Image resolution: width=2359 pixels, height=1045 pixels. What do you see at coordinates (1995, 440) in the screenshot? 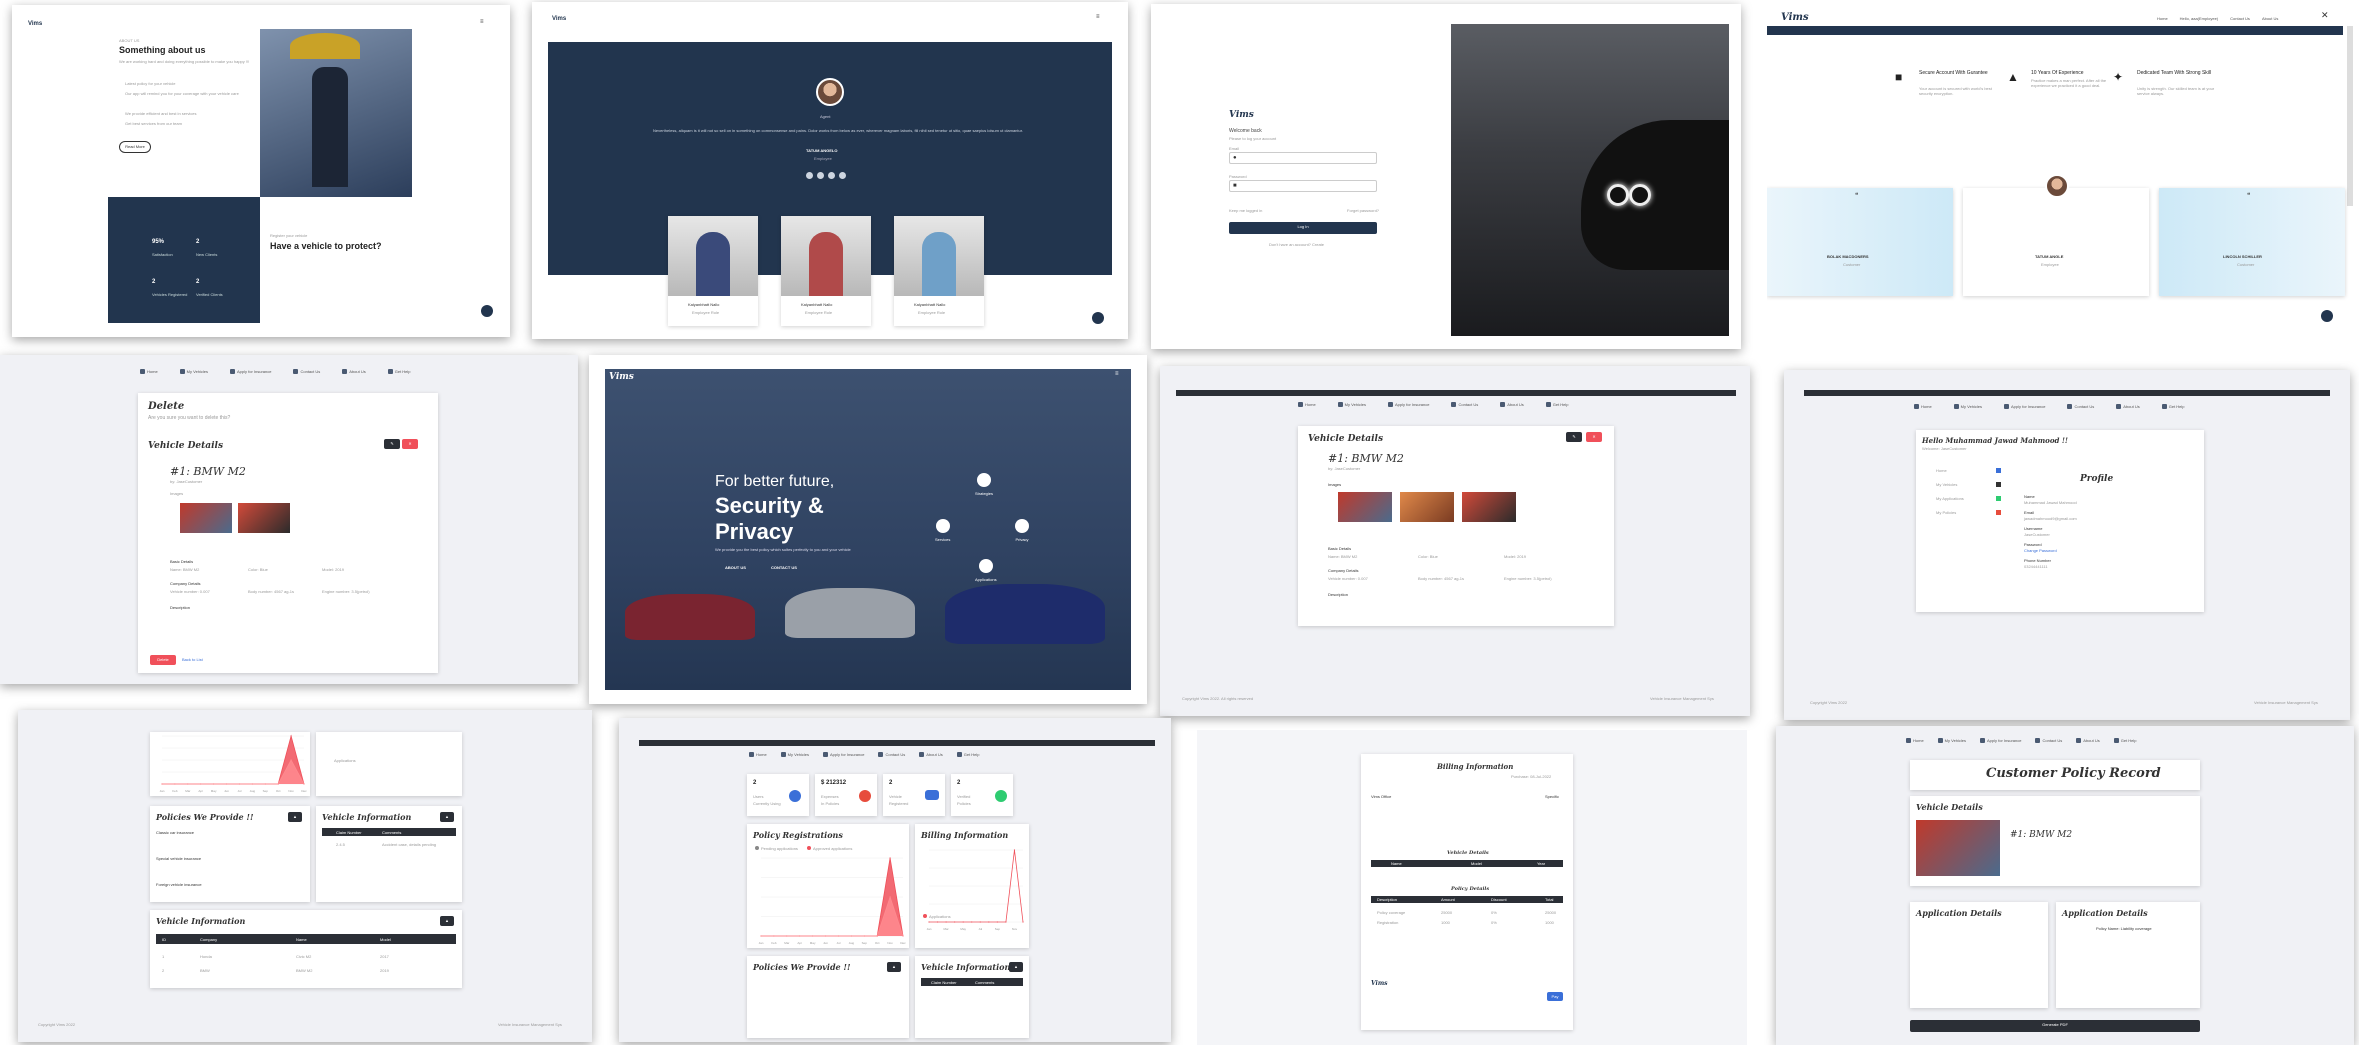
I see `greeting: Hello Muhammad Jawad Mahmood !!` at bounding box center [1995, 440].